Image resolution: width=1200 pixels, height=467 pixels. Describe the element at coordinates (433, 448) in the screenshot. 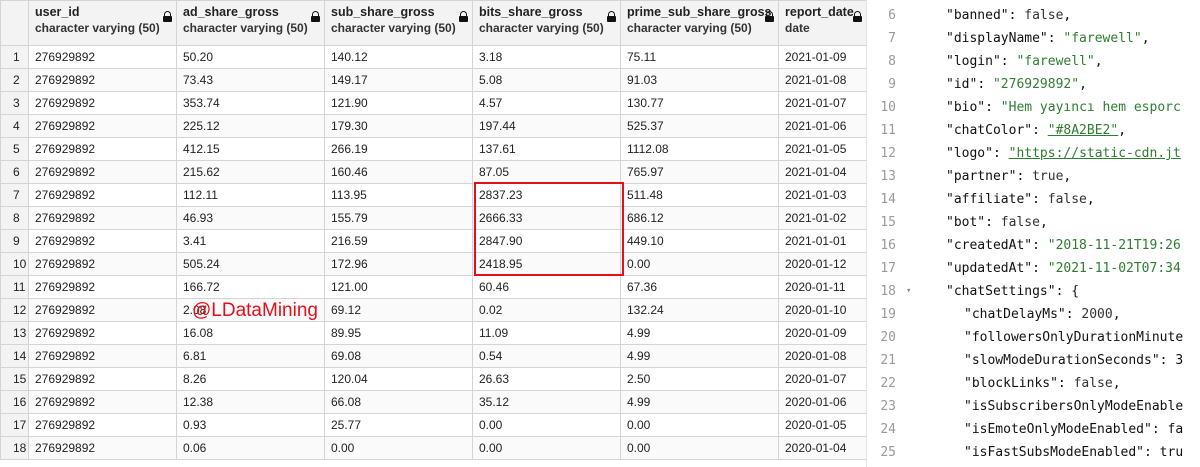

I see `table-row: 18 276929892 0.06 0.00 0.00 0.00 2020-01-04` at that location.